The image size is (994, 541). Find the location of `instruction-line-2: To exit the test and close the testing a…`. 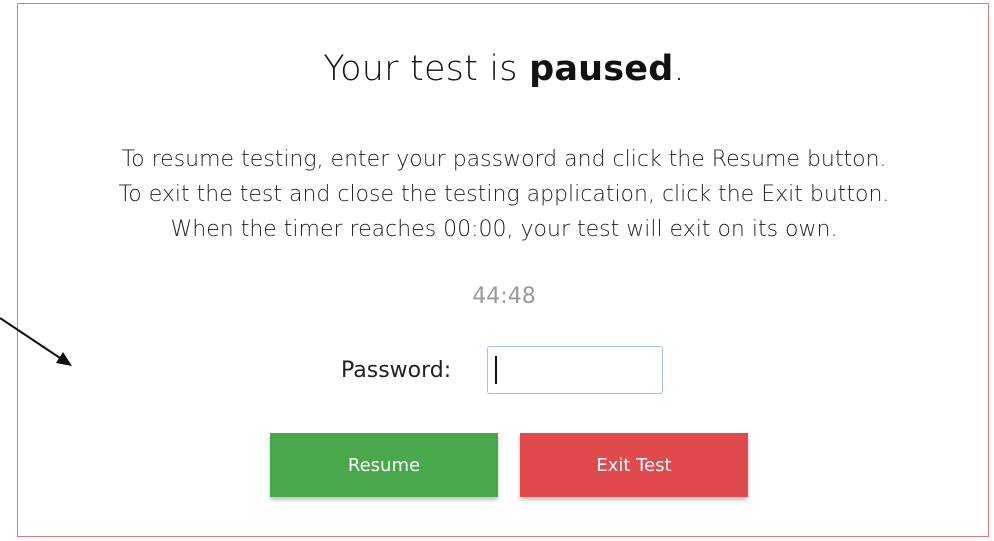

instruction-line-2: To exit the test and close the testing a… is located at coordinates (504, 194).